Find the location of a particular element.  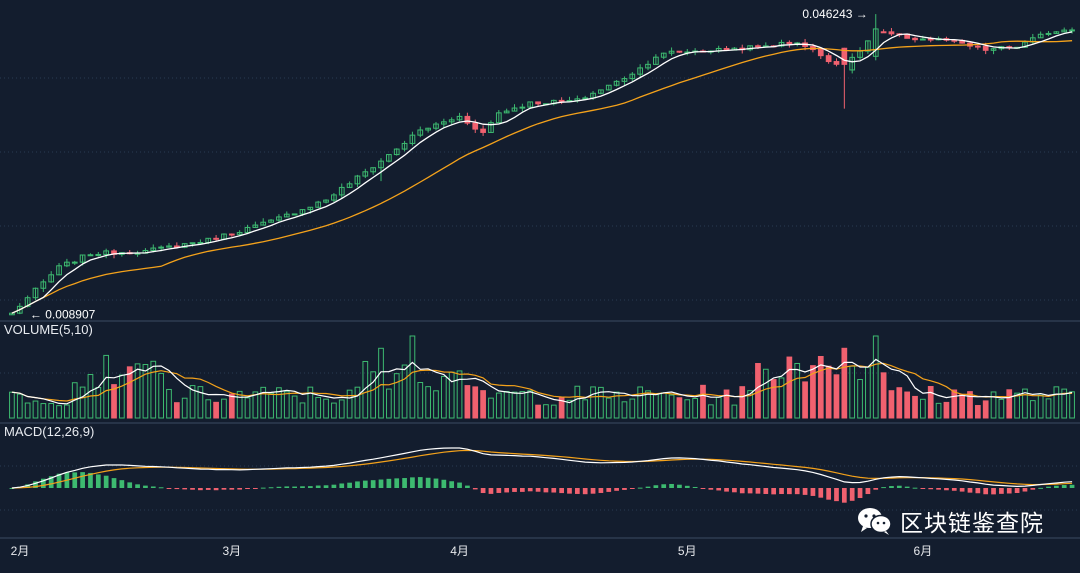

volume-panel is located at coordinates (542, 377).